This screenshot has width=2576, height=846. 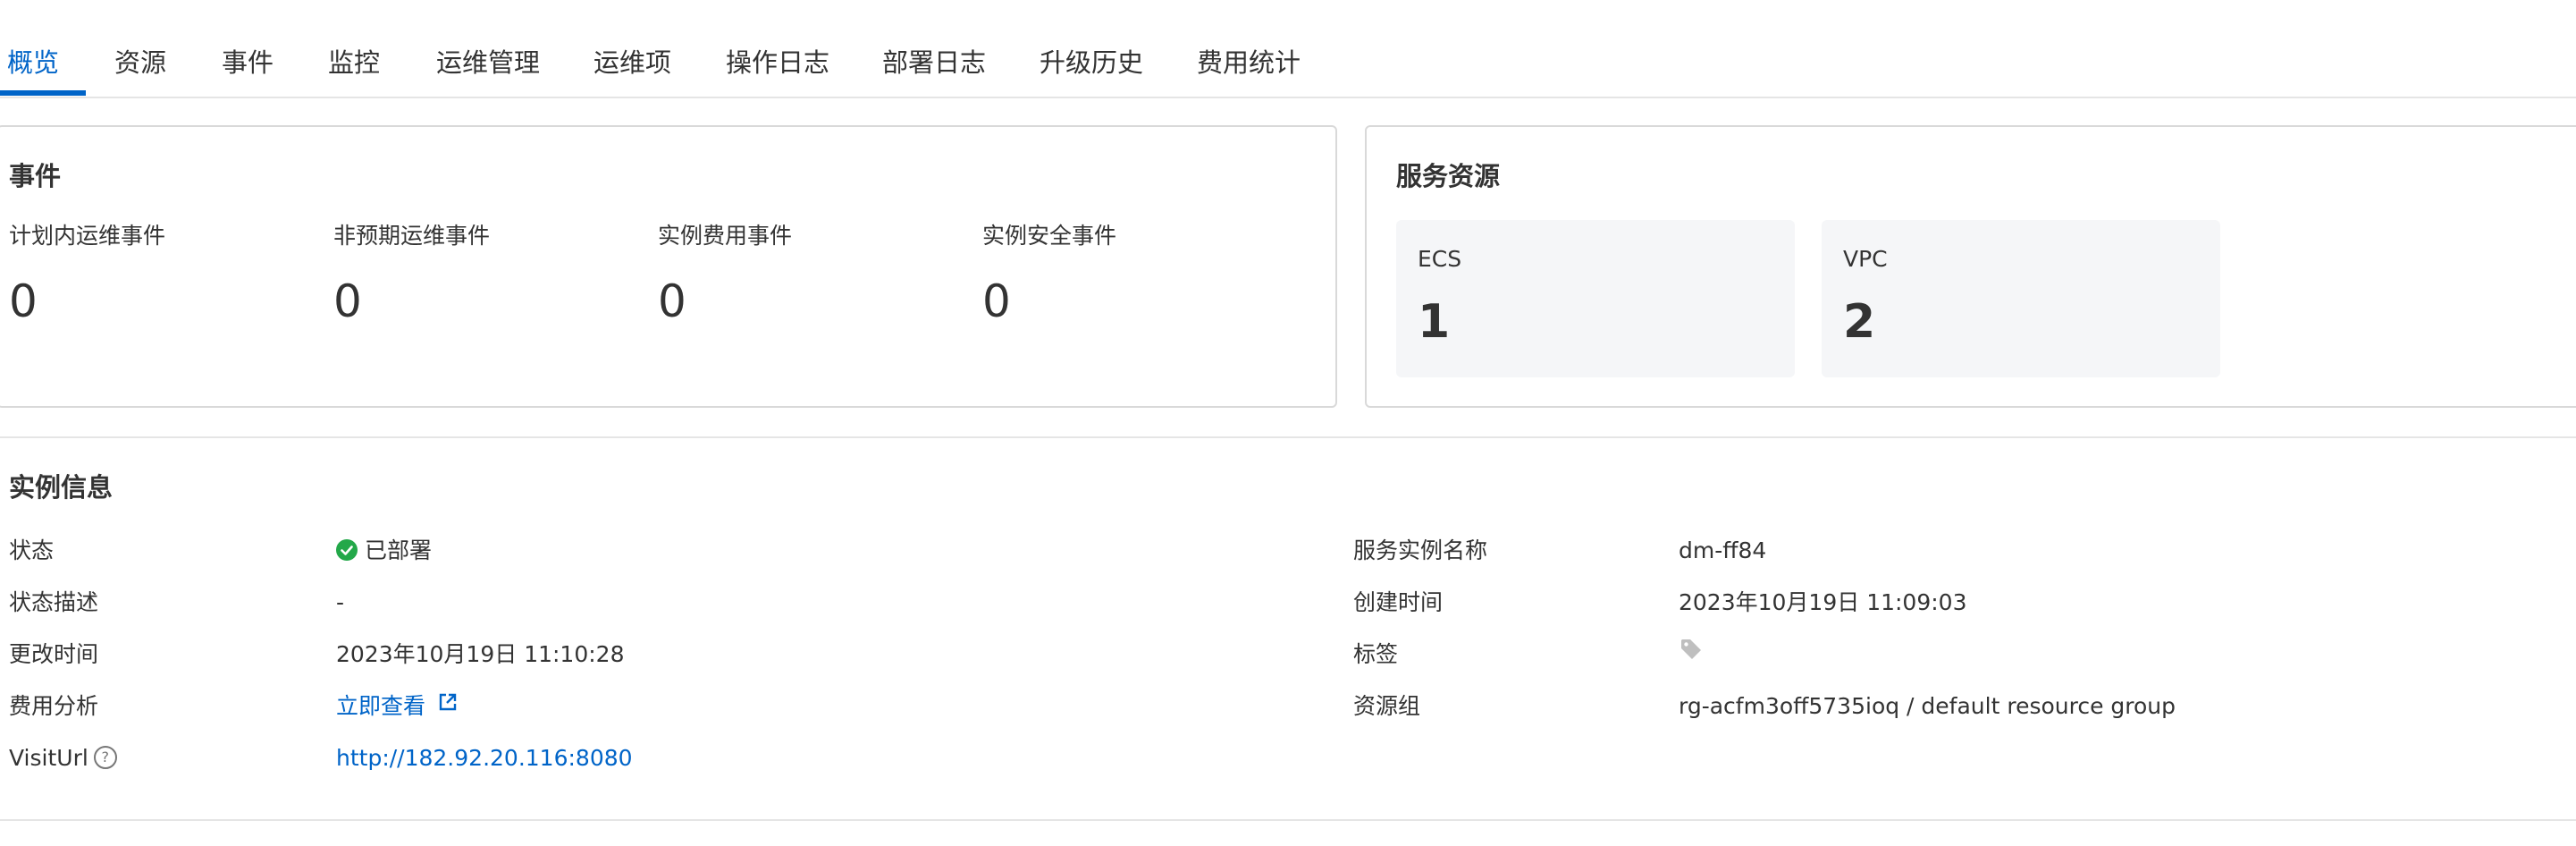 What do you see at coordinates (105, 757) in the screenshot?
I see `question-circle-icon: ?` at bounding box center [105, 757].